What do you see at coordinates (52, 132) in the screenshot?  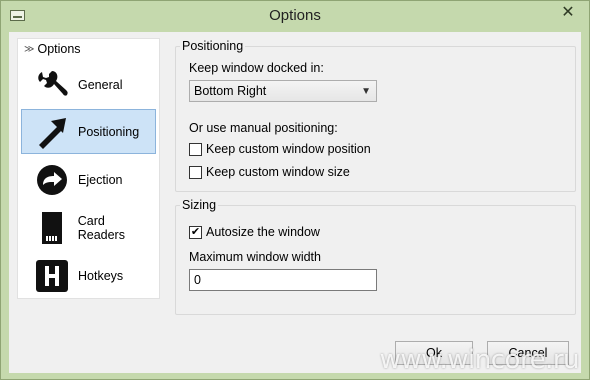 I see `arrow-icon` at bounding box center [52, 132].